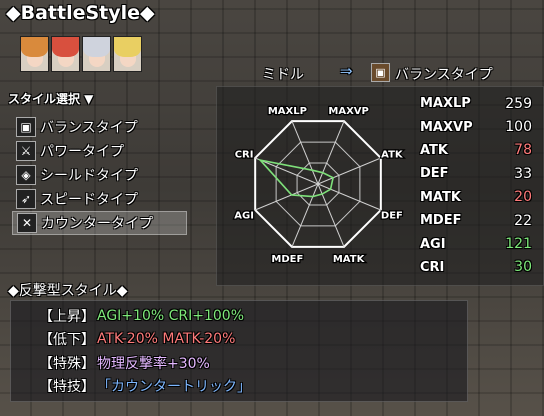  I want to click on description-key: 【特殊】, so click(67, 363).